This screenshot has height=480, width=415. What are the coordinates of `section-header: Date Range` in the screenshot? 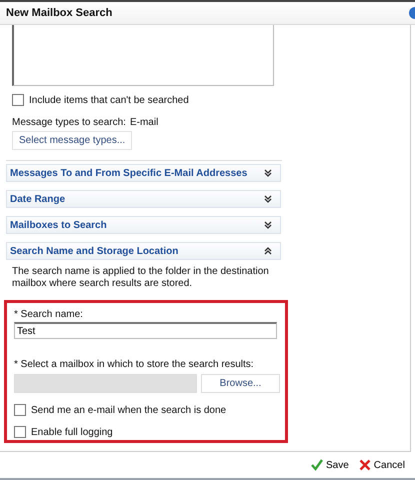 It's located at (143, 199).